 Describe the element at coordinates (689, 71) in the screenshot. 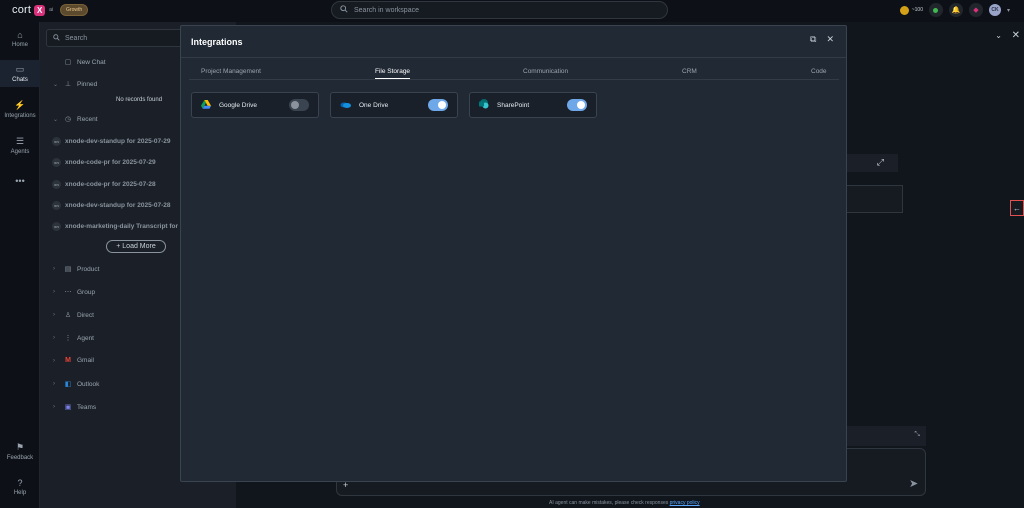

I see `tab-crm: CRM` at that location.